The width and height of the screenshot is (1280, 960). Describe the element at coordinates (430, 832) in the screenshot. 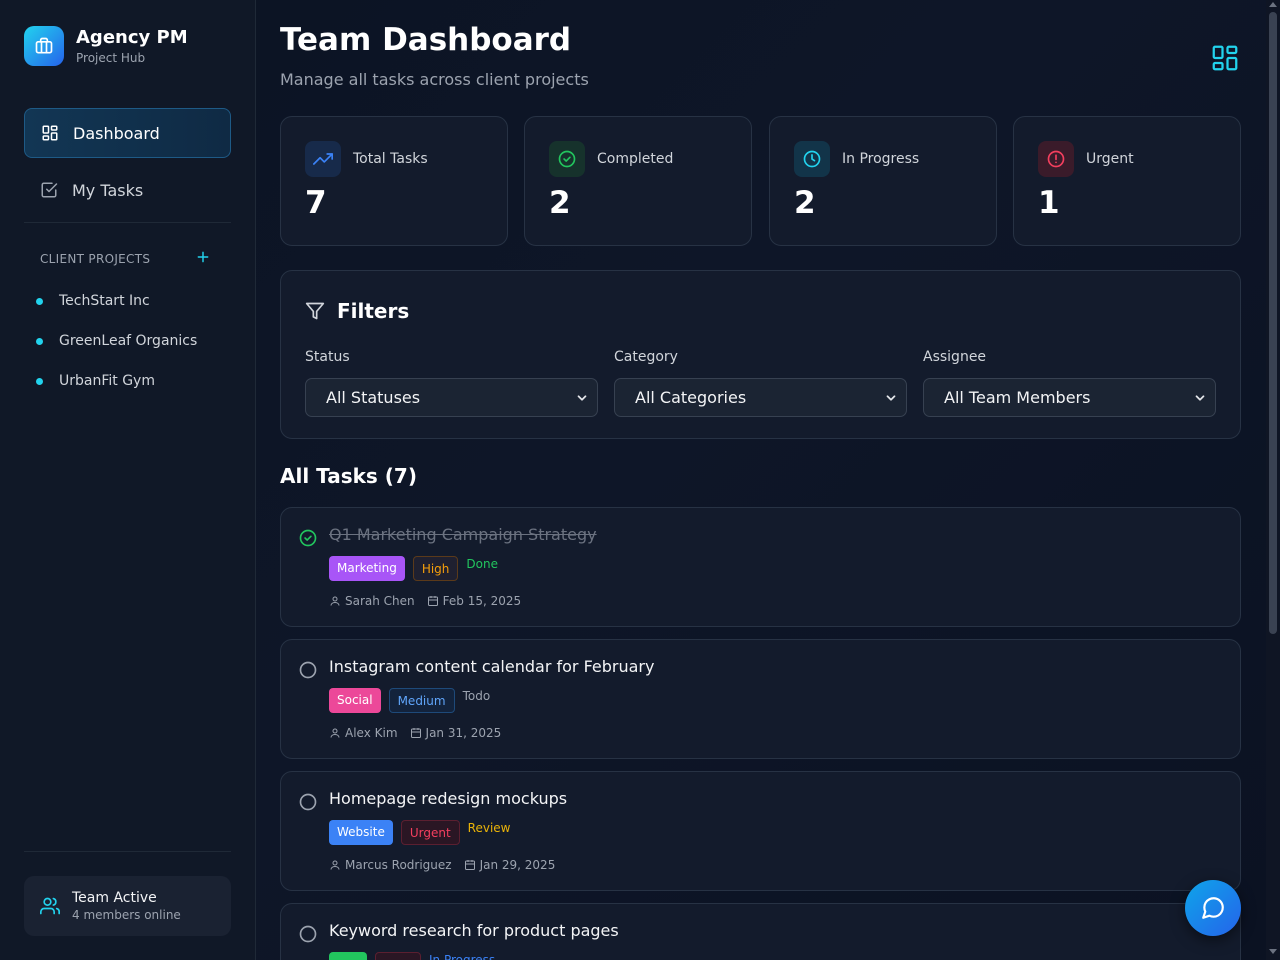

I see `task-priority-tag: Urgent` at that location.